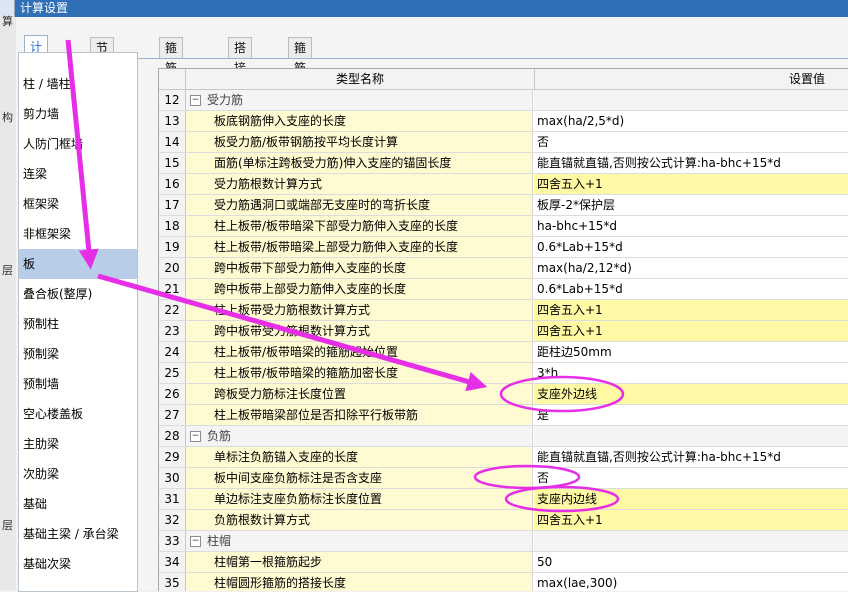 This screenshot has height=592, width=848. Describe the element at coordinates (359, 163) in the screenshot. I see `setting-name-cell: 面筋(单标注跨板受力筋)伸入支座的锚固长度` at that location.